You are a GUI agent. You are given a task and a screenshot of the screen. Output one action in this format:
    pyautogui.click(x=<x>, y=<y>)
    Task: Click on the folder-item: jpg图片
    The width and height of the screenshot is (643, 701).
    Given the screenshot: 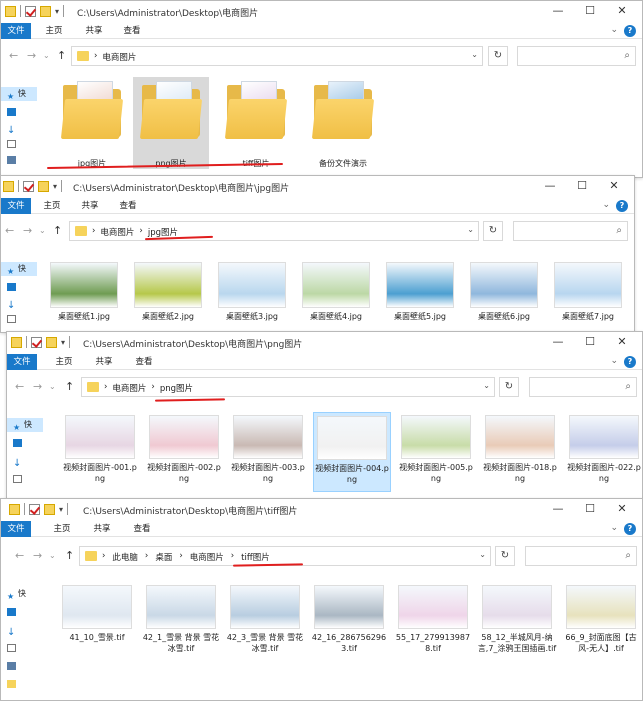 What is the action you would take?
    pyautogui.click(x=92, y=123)
    